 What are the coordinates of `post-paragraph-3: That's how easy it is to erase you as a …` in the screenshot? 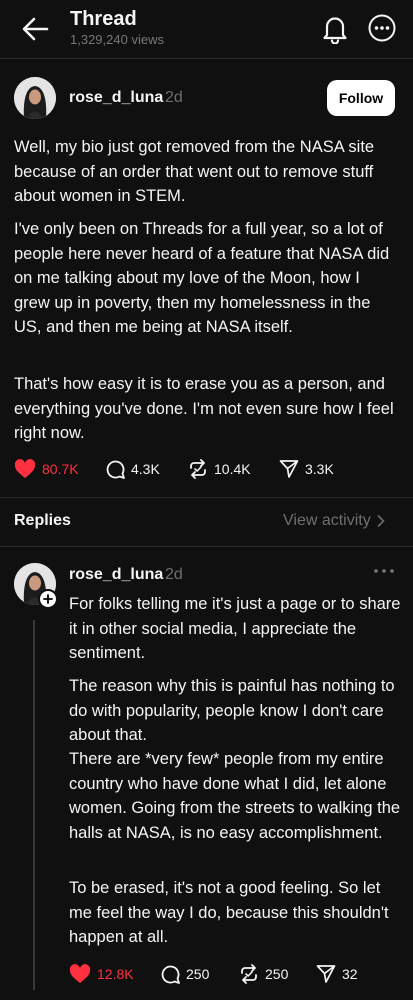 It's located at (204, 408).